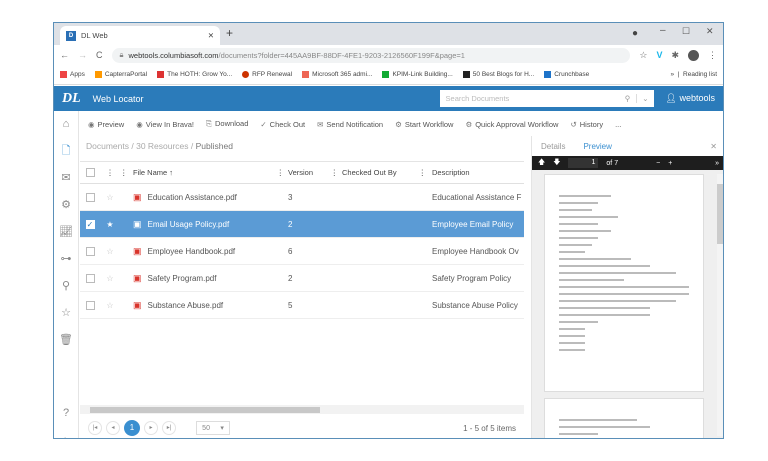 This screenshot has width=768, height=461. Describe the element at coordinates (113, 428) in the screenshot. I see `prev-page-button: ◂` at that location.